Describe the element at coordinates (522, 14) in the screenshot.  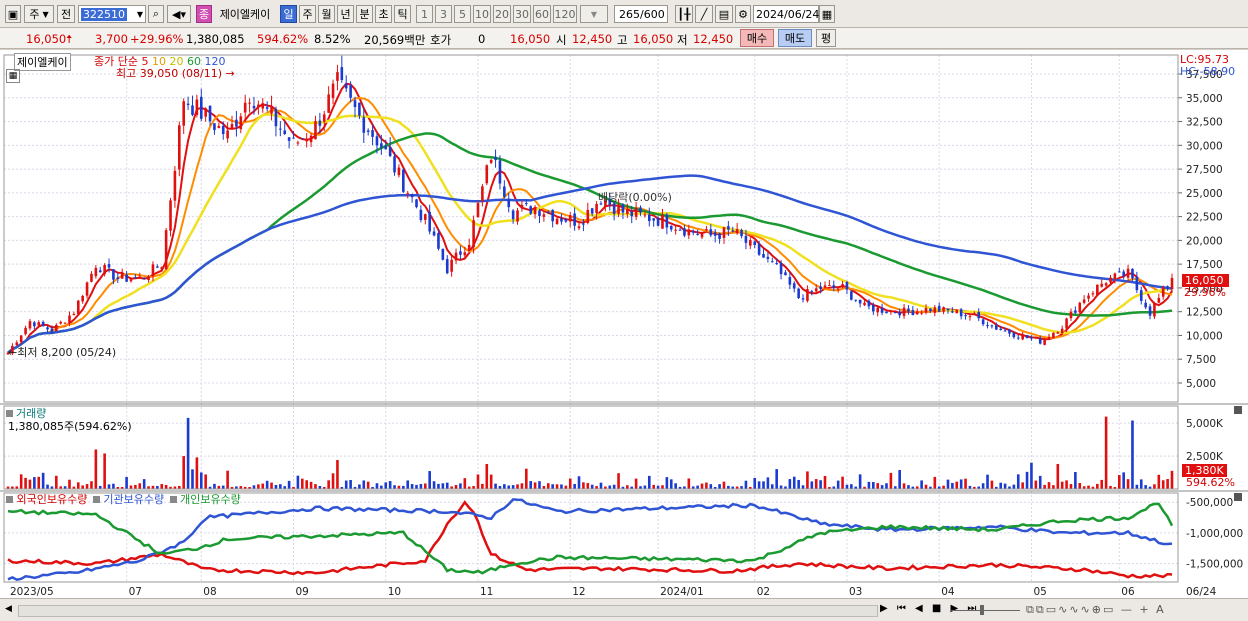
I see `interval-30: 30` at that location.